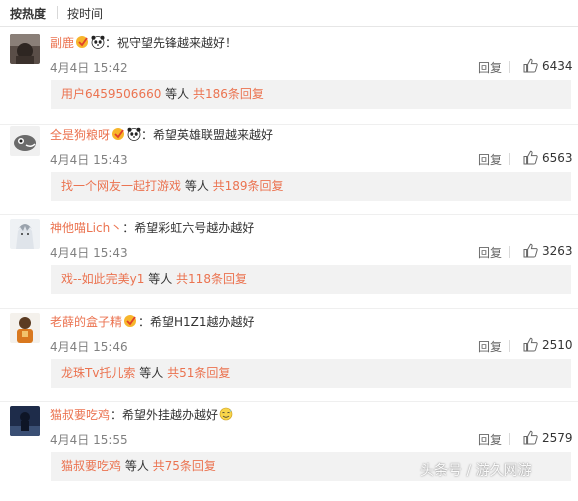 This screenshot has width=578, height=501. I want to click on like-button: 6434, so click(548, 65).